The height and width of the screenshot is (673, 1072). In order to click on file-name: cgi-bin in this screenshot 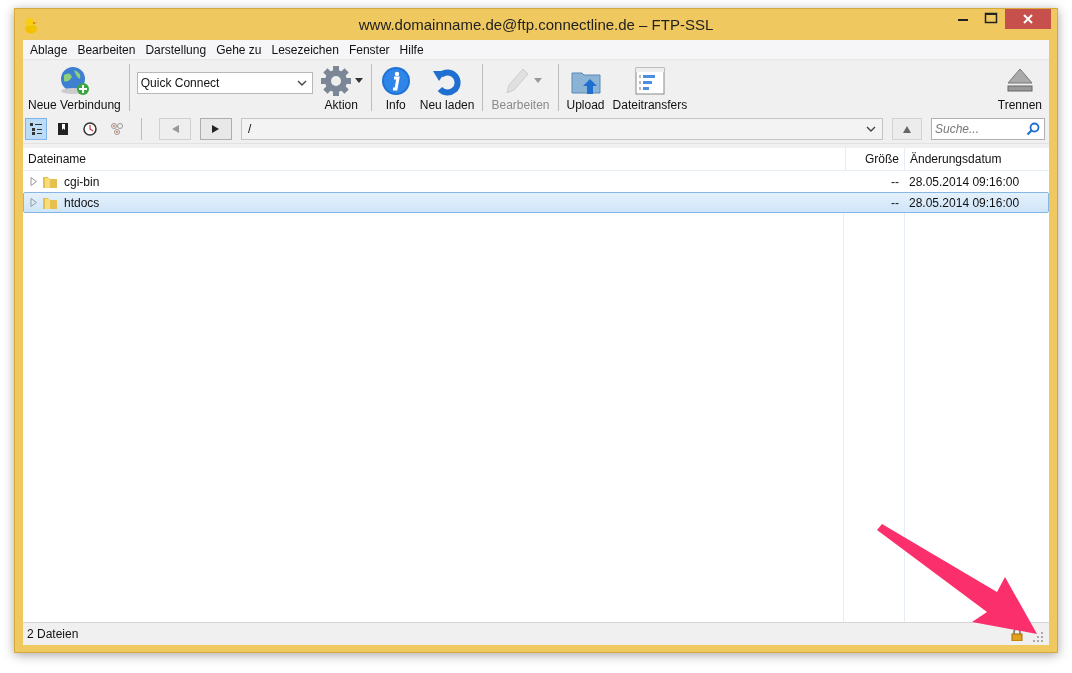, I will do `click(82, 181)`.